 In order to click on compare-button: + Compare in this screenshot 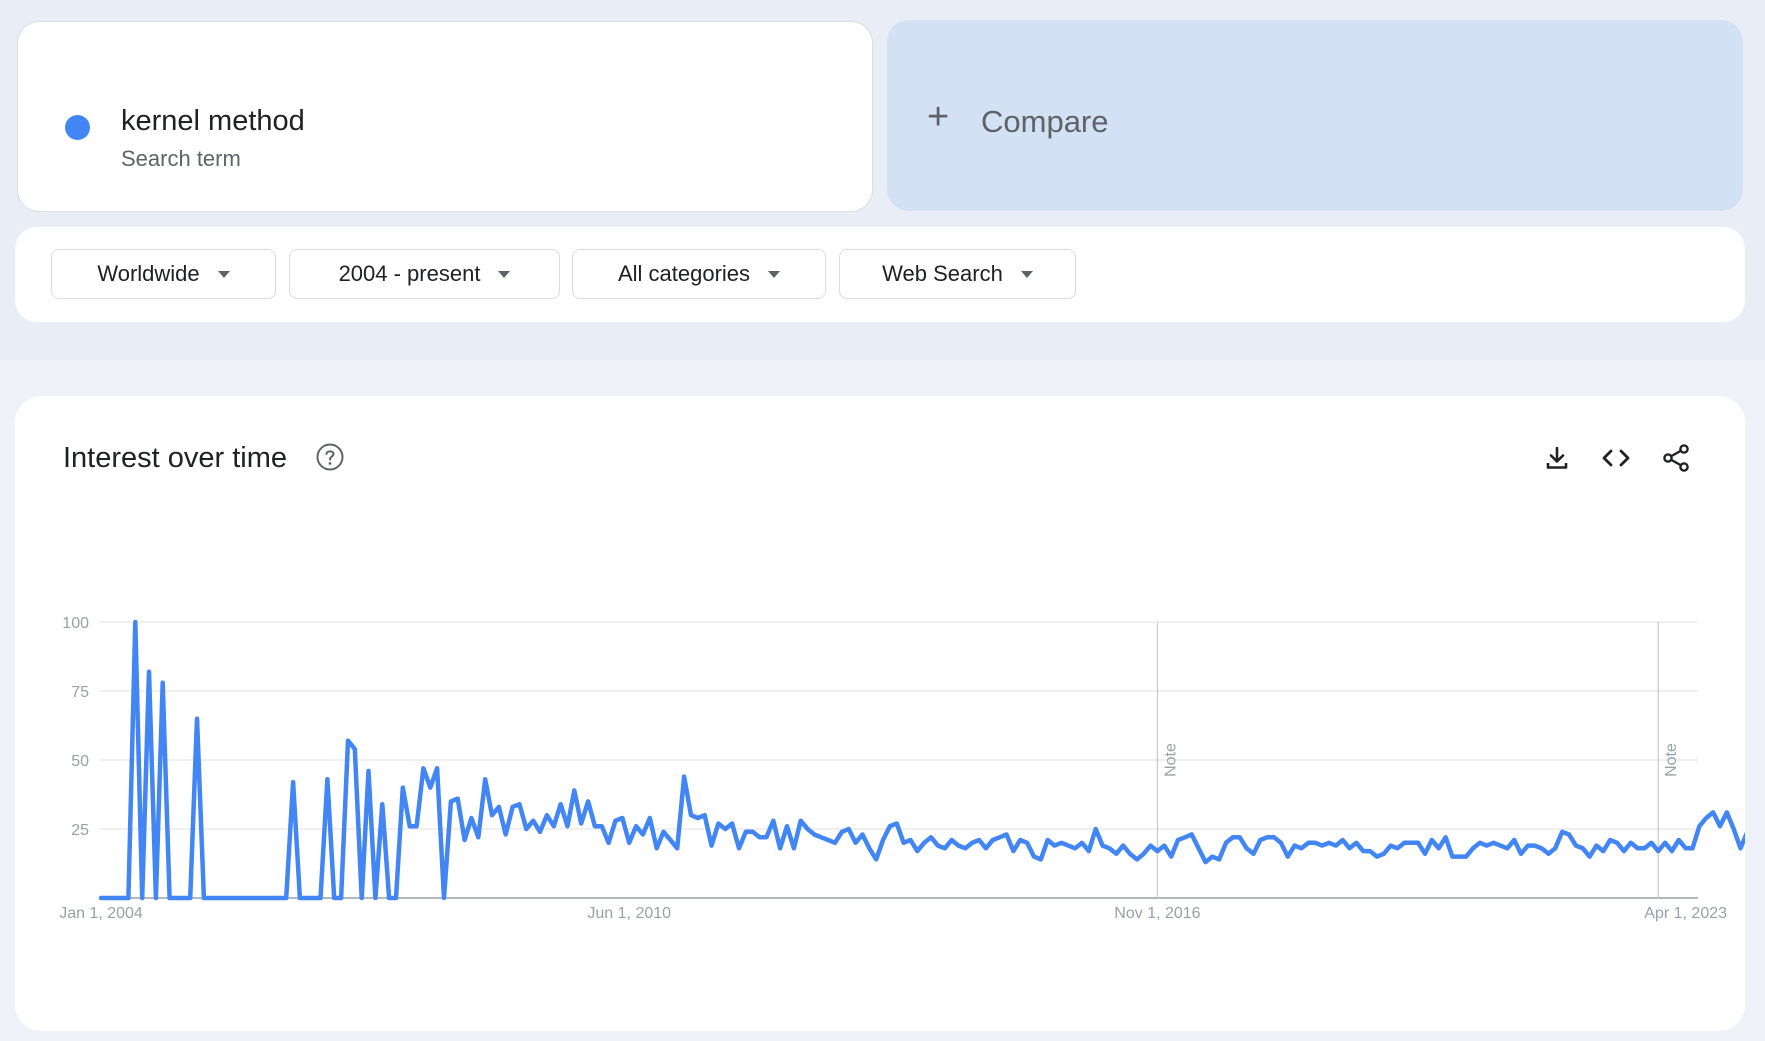, I will do `click(1315, 115)`.